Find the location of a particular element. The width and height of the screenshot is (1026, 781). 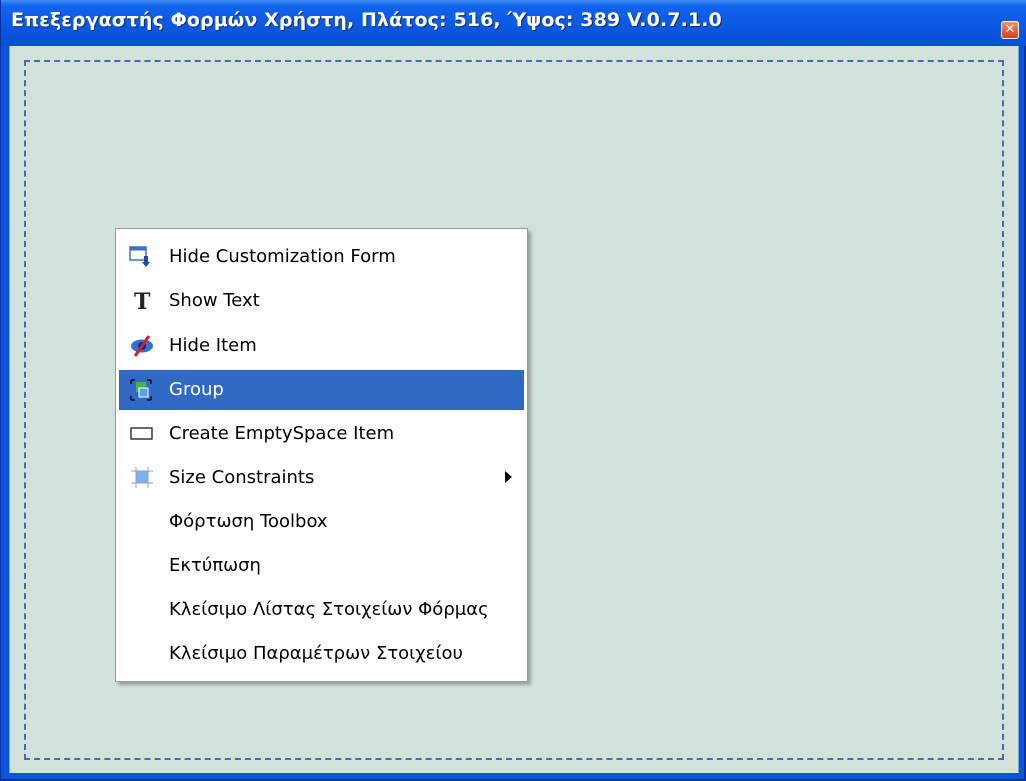

close-button: ✕ is located at coordinates (1010, 30).